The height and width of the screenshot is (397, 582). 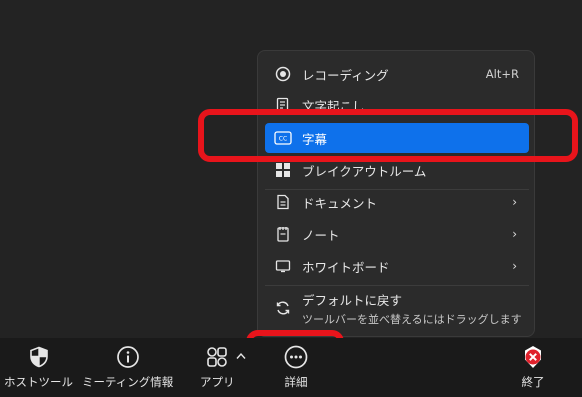 I want to click on shield-icon, so click(x=39, y=357).